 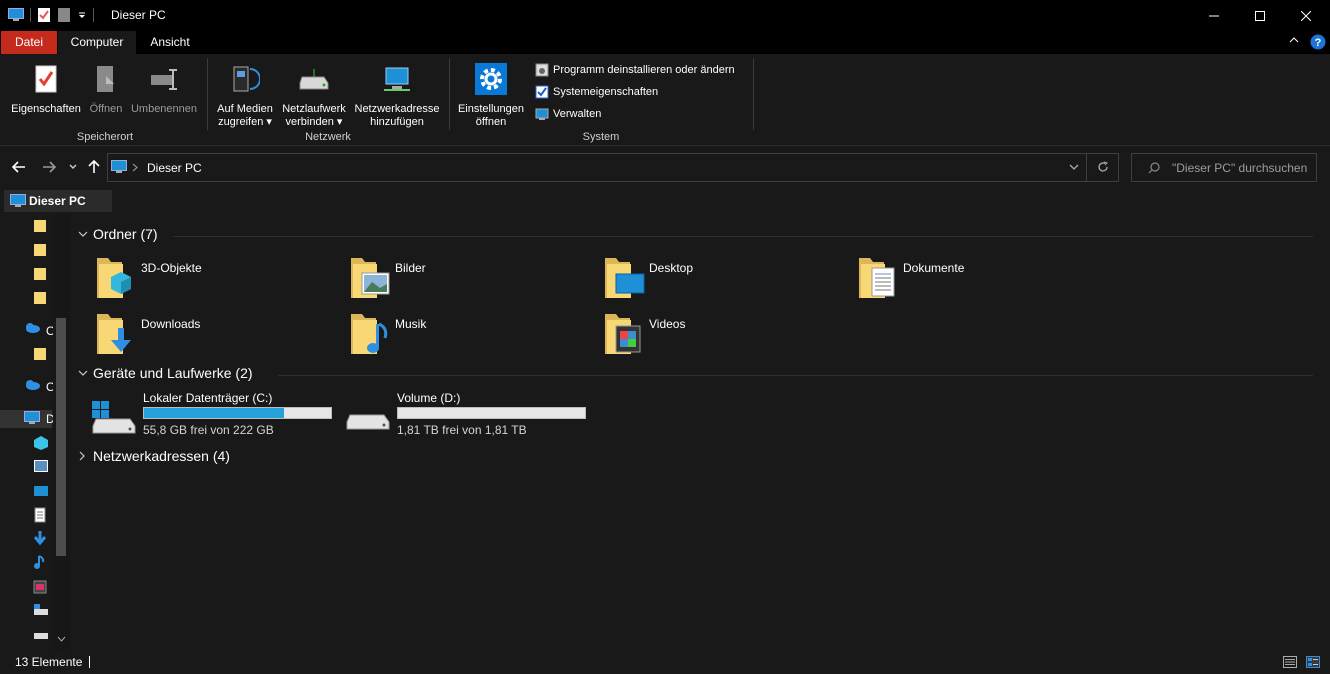 What do you see at coordinates (221, 279) in the screenshot?
I see `folder-item: 3D-Objekte` at bounding box center [221, 279].